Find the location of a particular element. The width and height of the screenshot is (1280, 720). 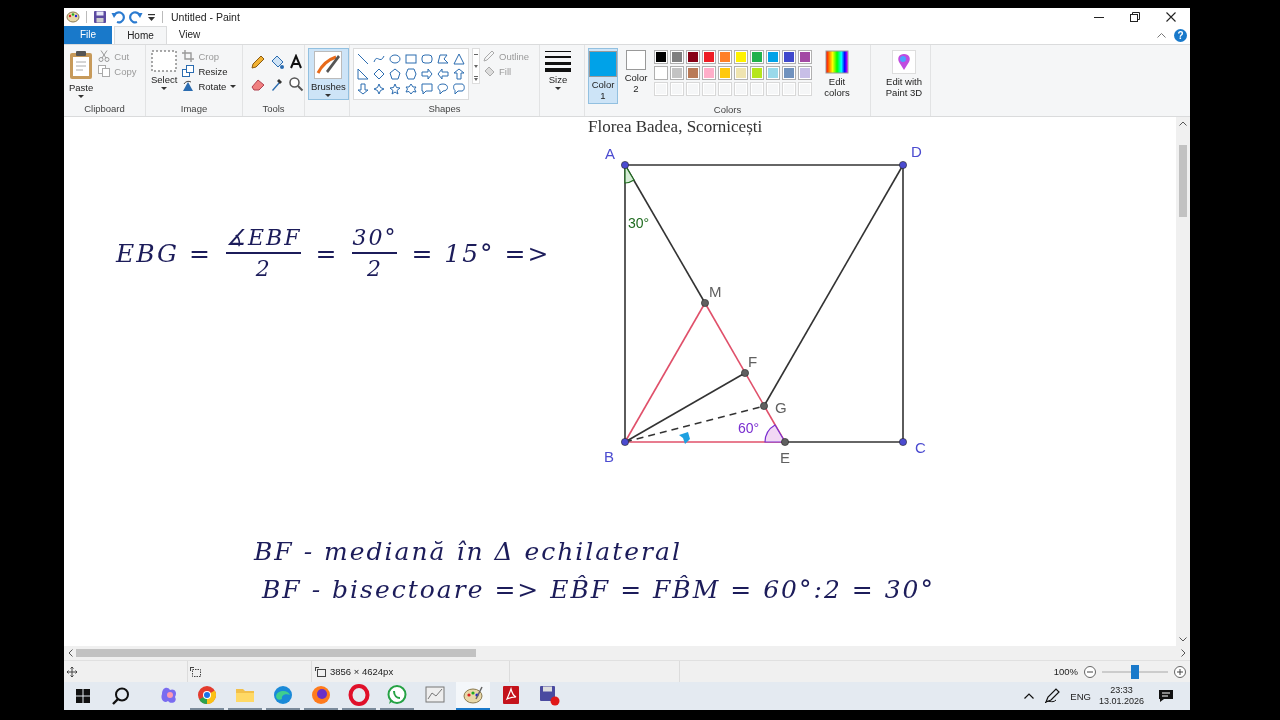

oval-icon is located at coordinates (395, 59).